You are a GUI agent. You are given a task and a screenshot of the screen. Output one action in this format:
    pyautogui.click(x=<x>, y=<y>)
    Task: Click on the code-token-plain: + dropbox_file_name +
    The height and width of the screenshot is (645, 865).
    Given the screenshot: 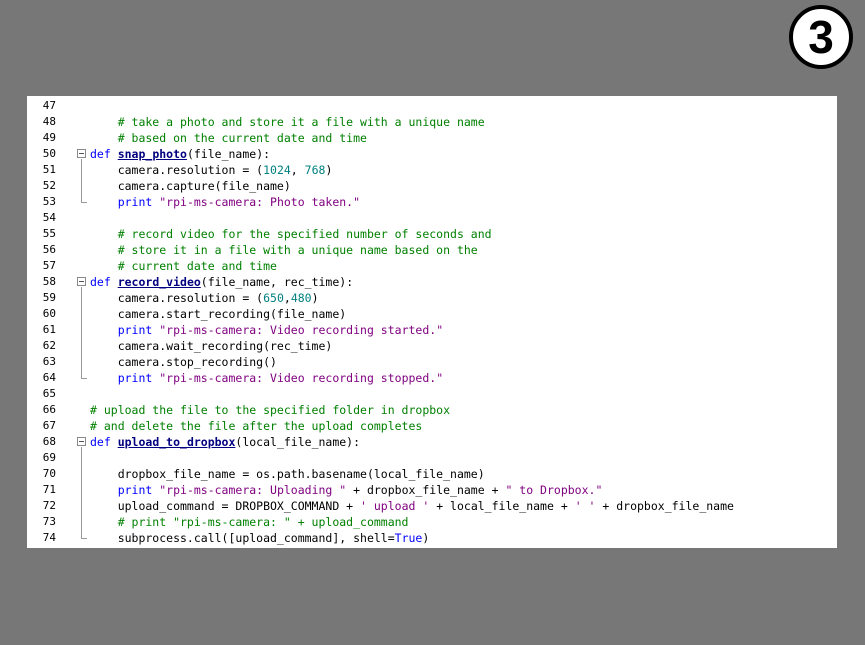 What is the action you would take?
    pyautogui.click(x=426, y=490)
    